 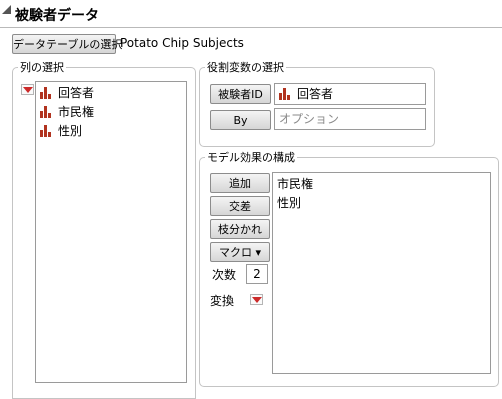 What do you see at coordinates (42, 67) in the screenshot?
I see `column-selection-label: 列の選択` at bounding box center [42, 67].